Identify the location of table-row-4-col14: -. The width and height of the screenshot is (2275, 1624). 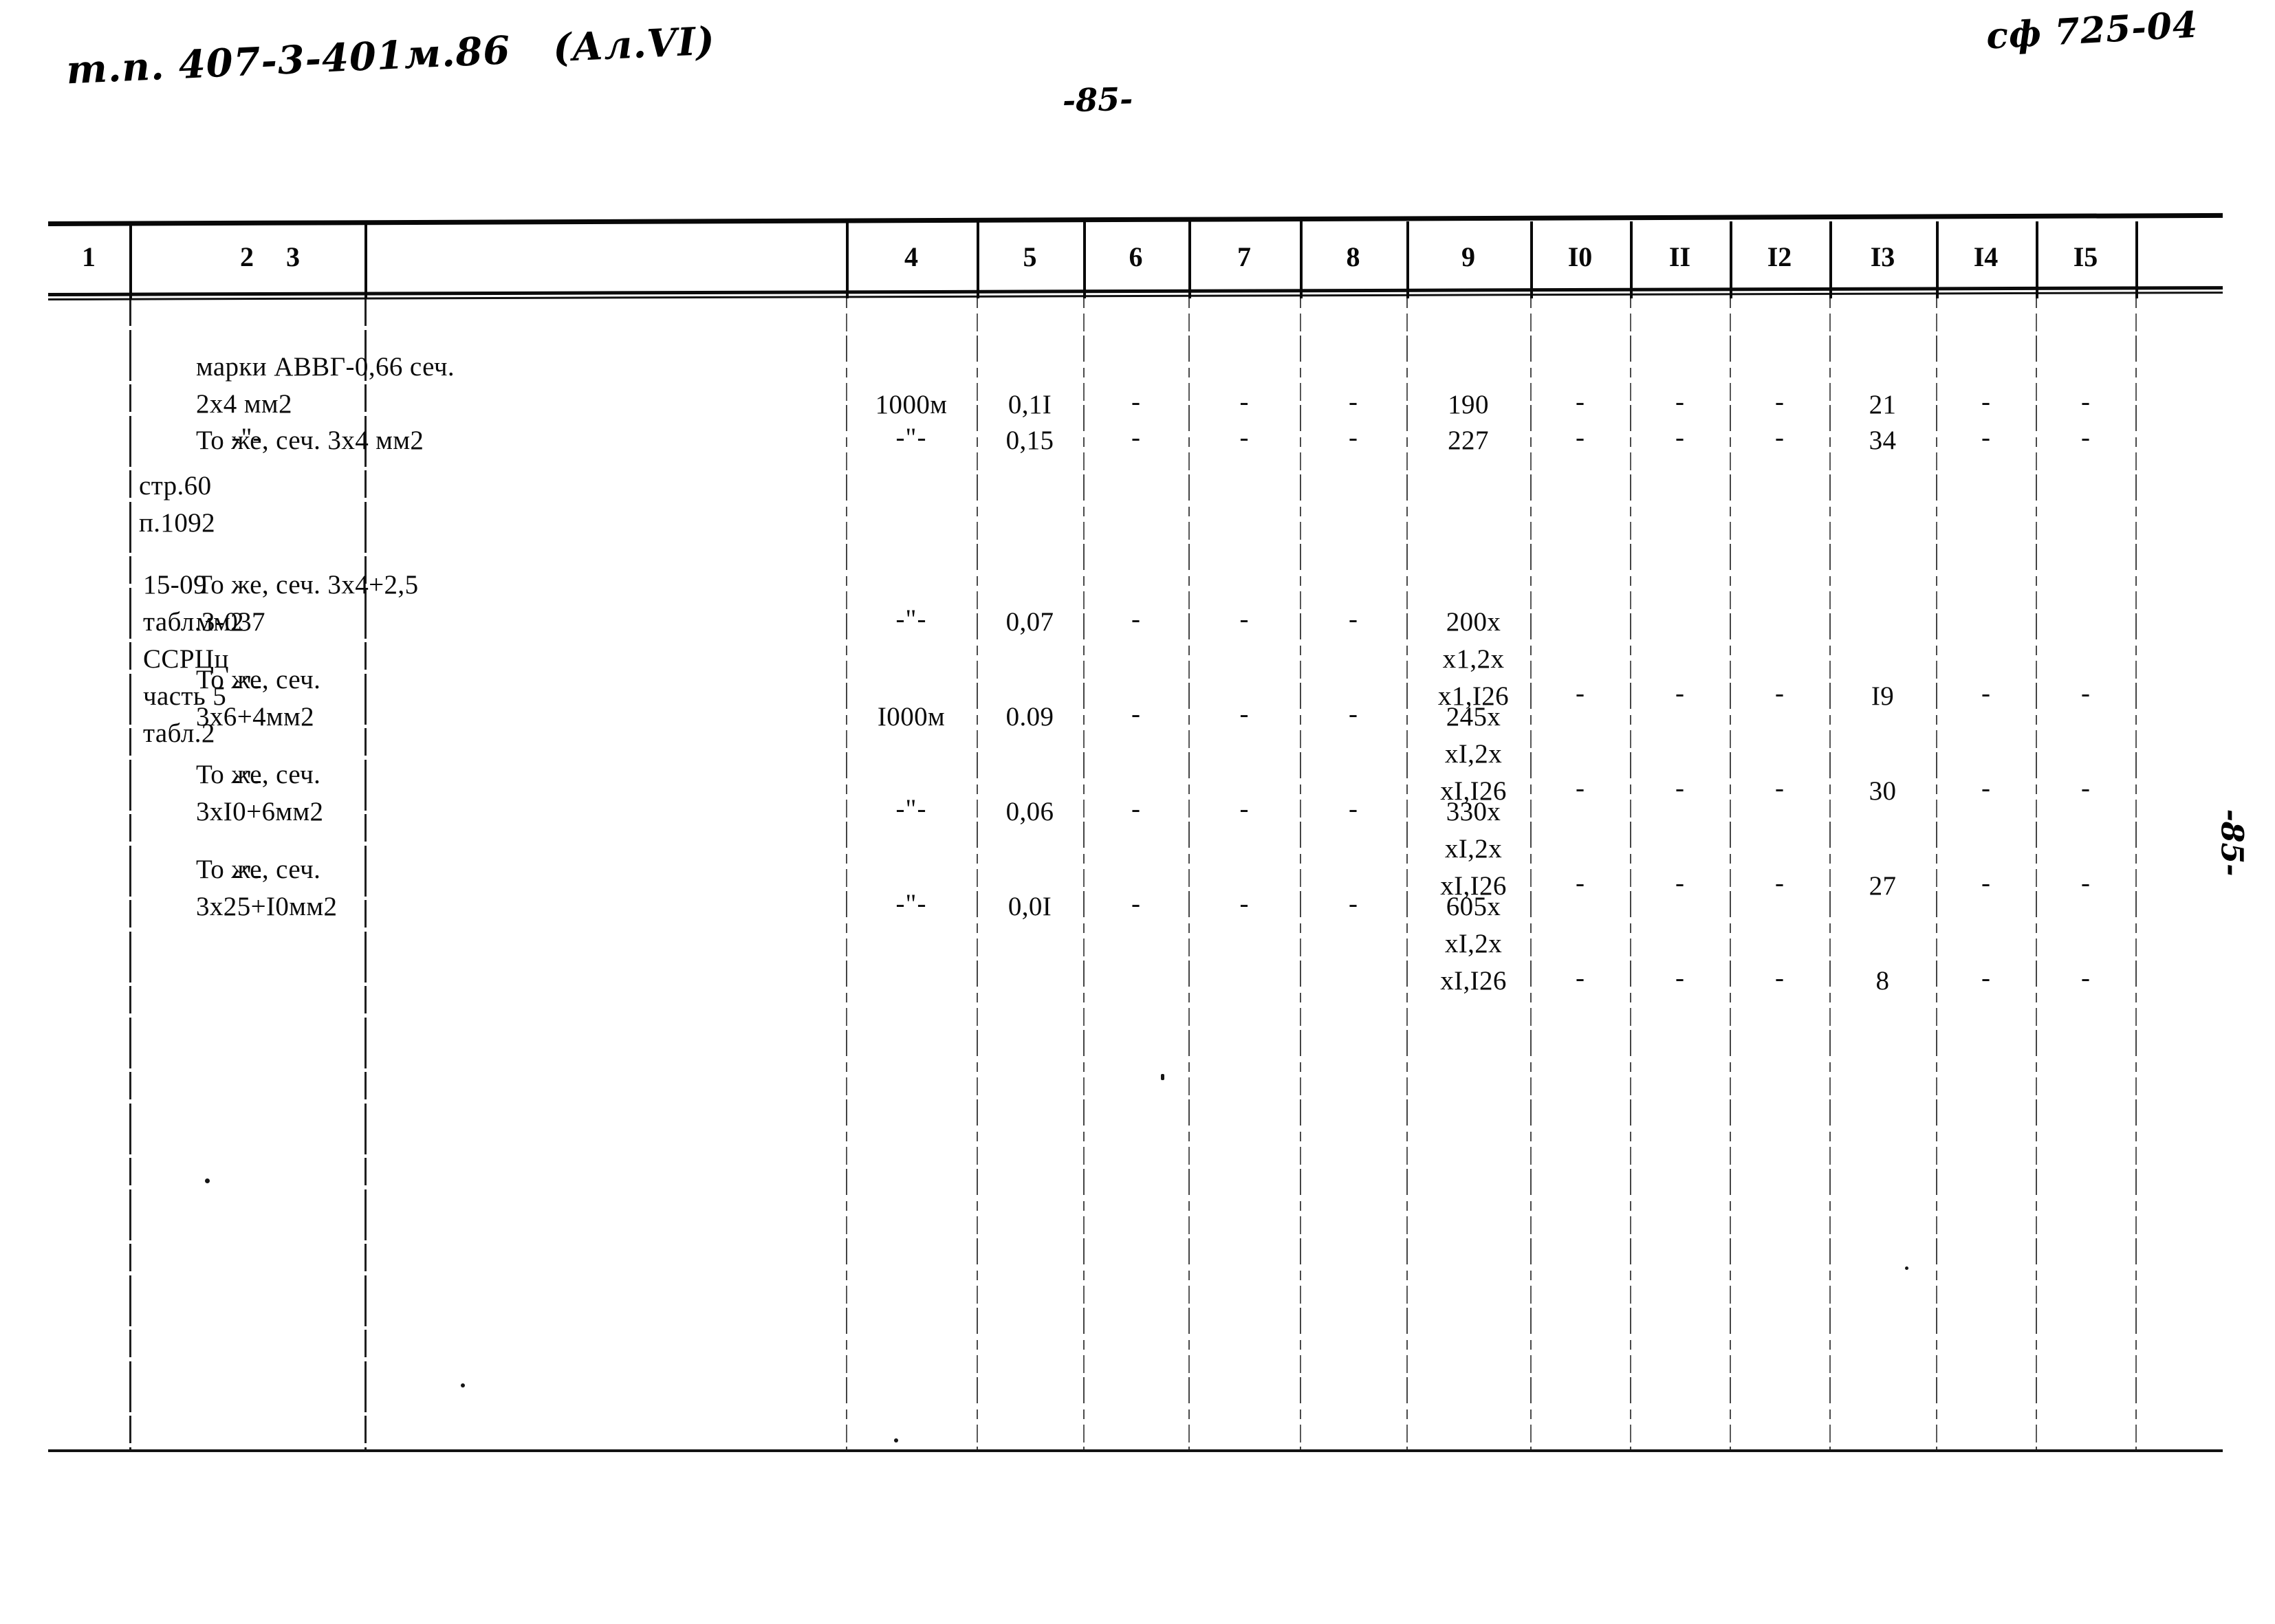
(1985, 693).